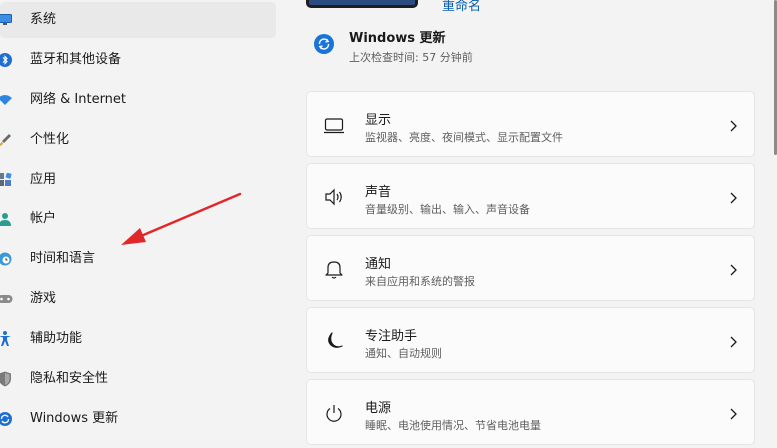 The width and height of the screenshot is (777, 448). What do you see at coordinates (378, 408) in the screenshot?
I see `card-title: 电源` at bounding box center [378, 408].